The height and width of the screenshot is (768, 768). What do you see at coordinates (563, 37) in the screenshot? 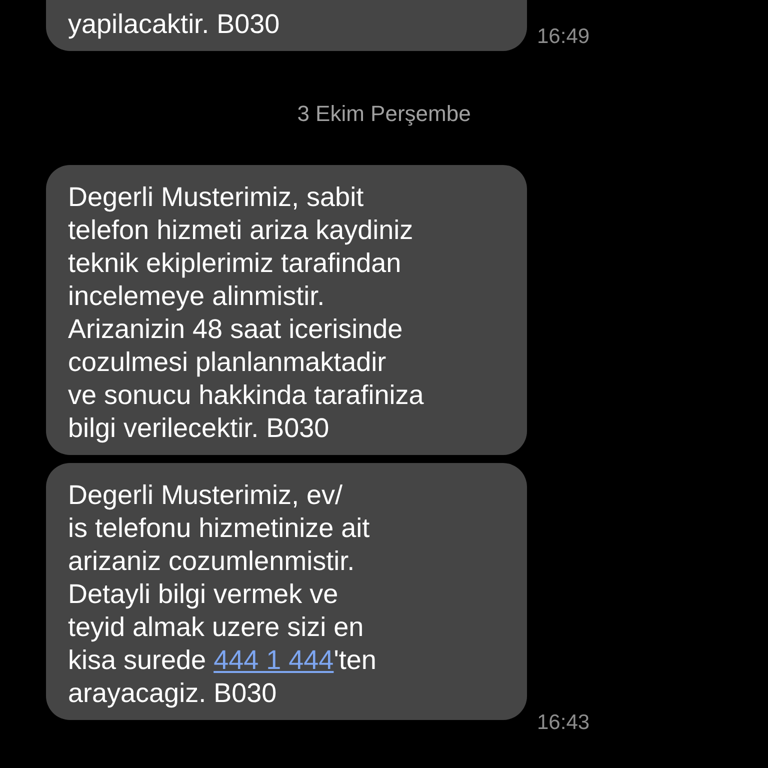
I see `message-time: 16:49` at bounding box center [563, 37].